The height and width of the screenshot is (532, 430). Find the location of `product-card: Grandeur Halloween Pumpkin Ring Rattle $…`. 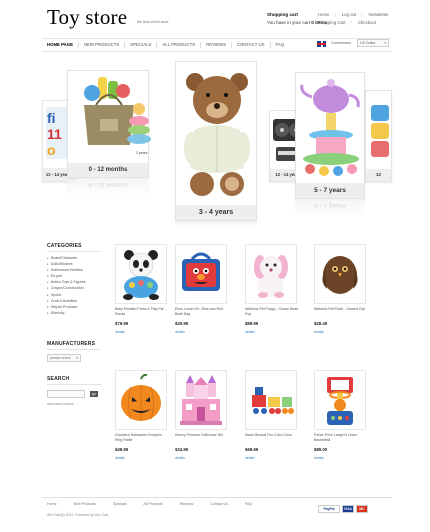

product-card: Grandeur Halloween Pumpkin Ring Rattle $… is located at coordinates (141, 420).